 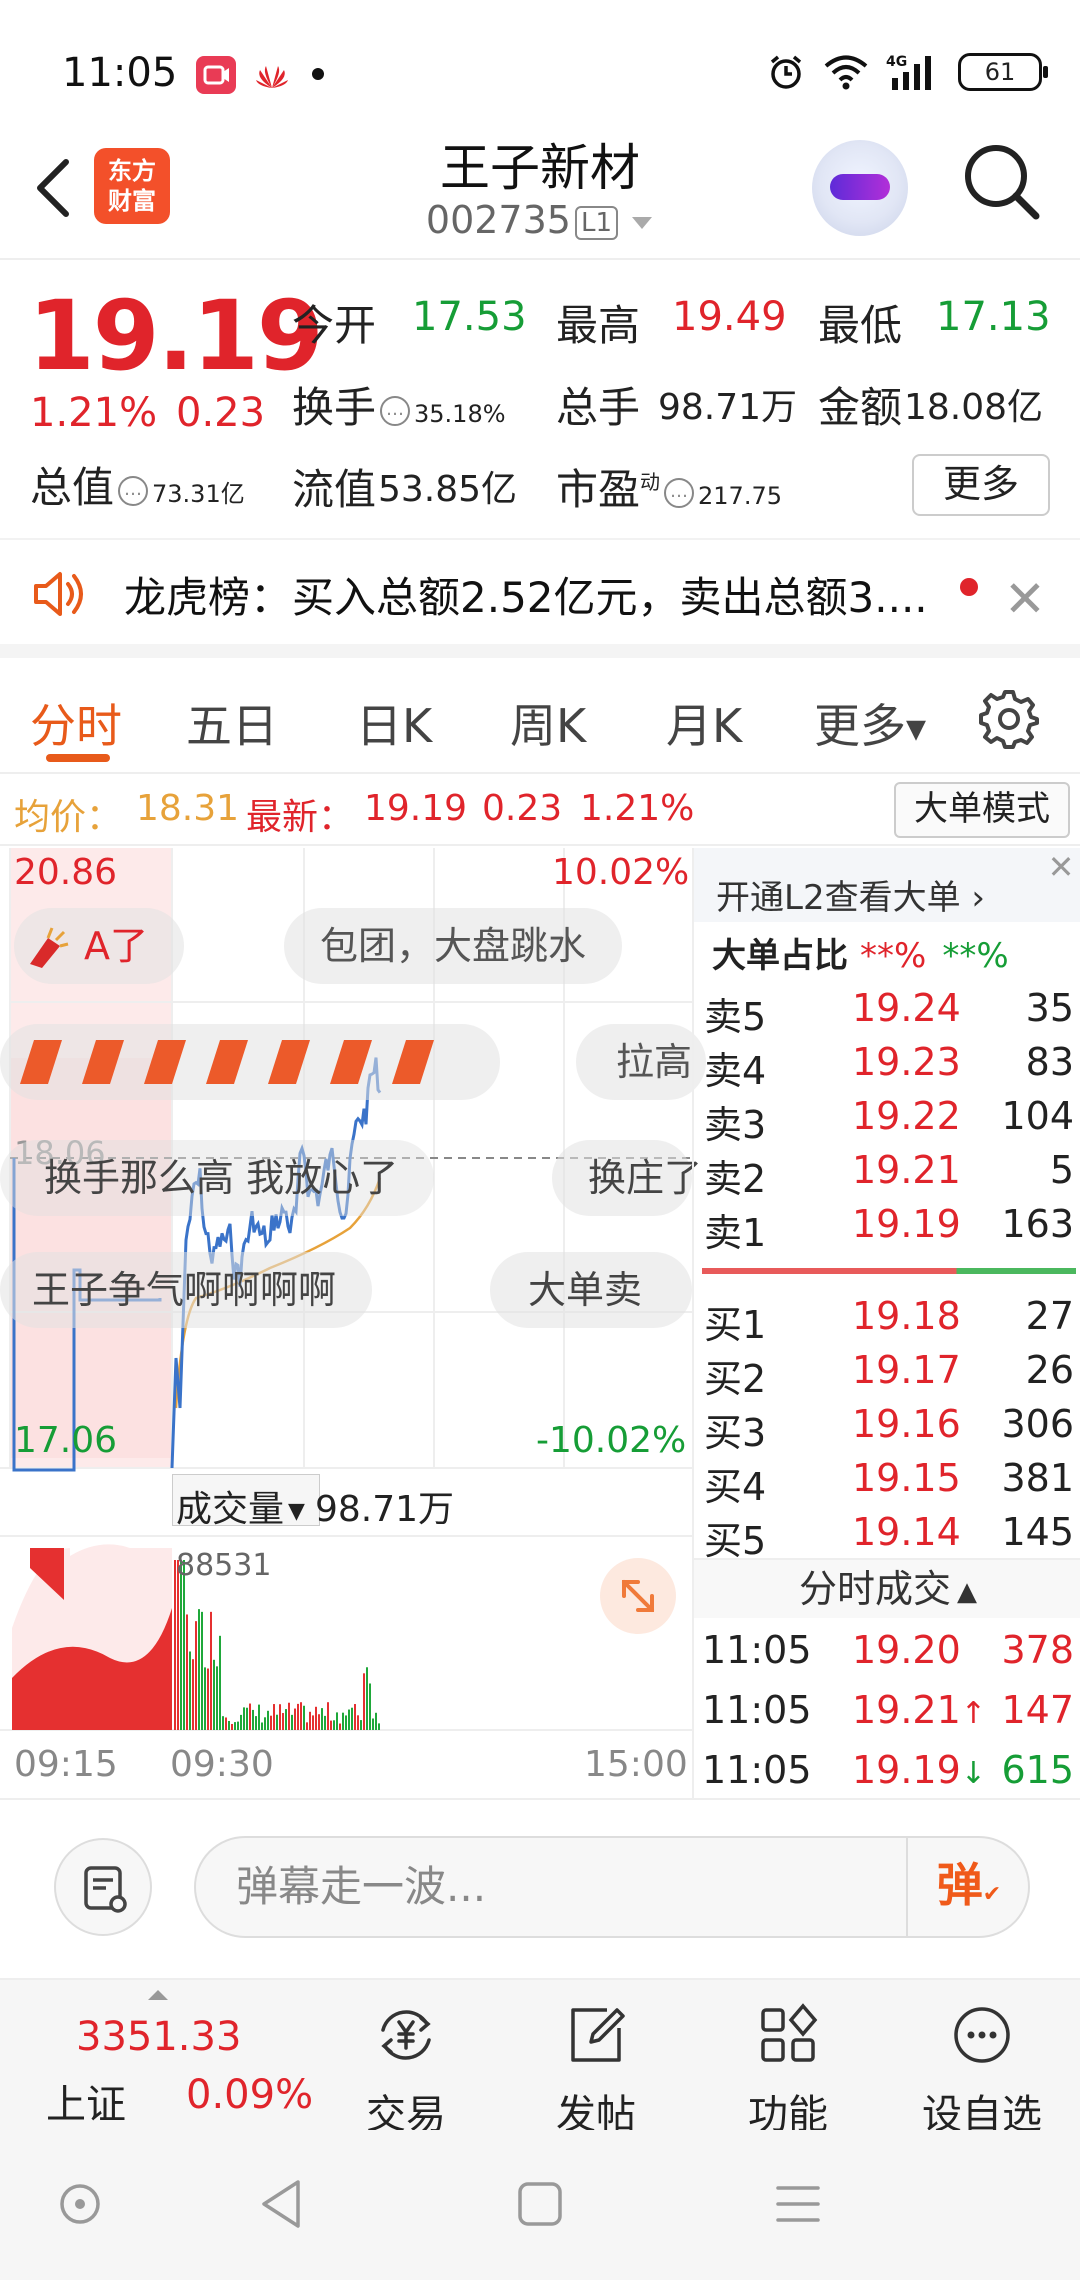 I want to click on danmu-settings-button, so click(x=103, y=1887).